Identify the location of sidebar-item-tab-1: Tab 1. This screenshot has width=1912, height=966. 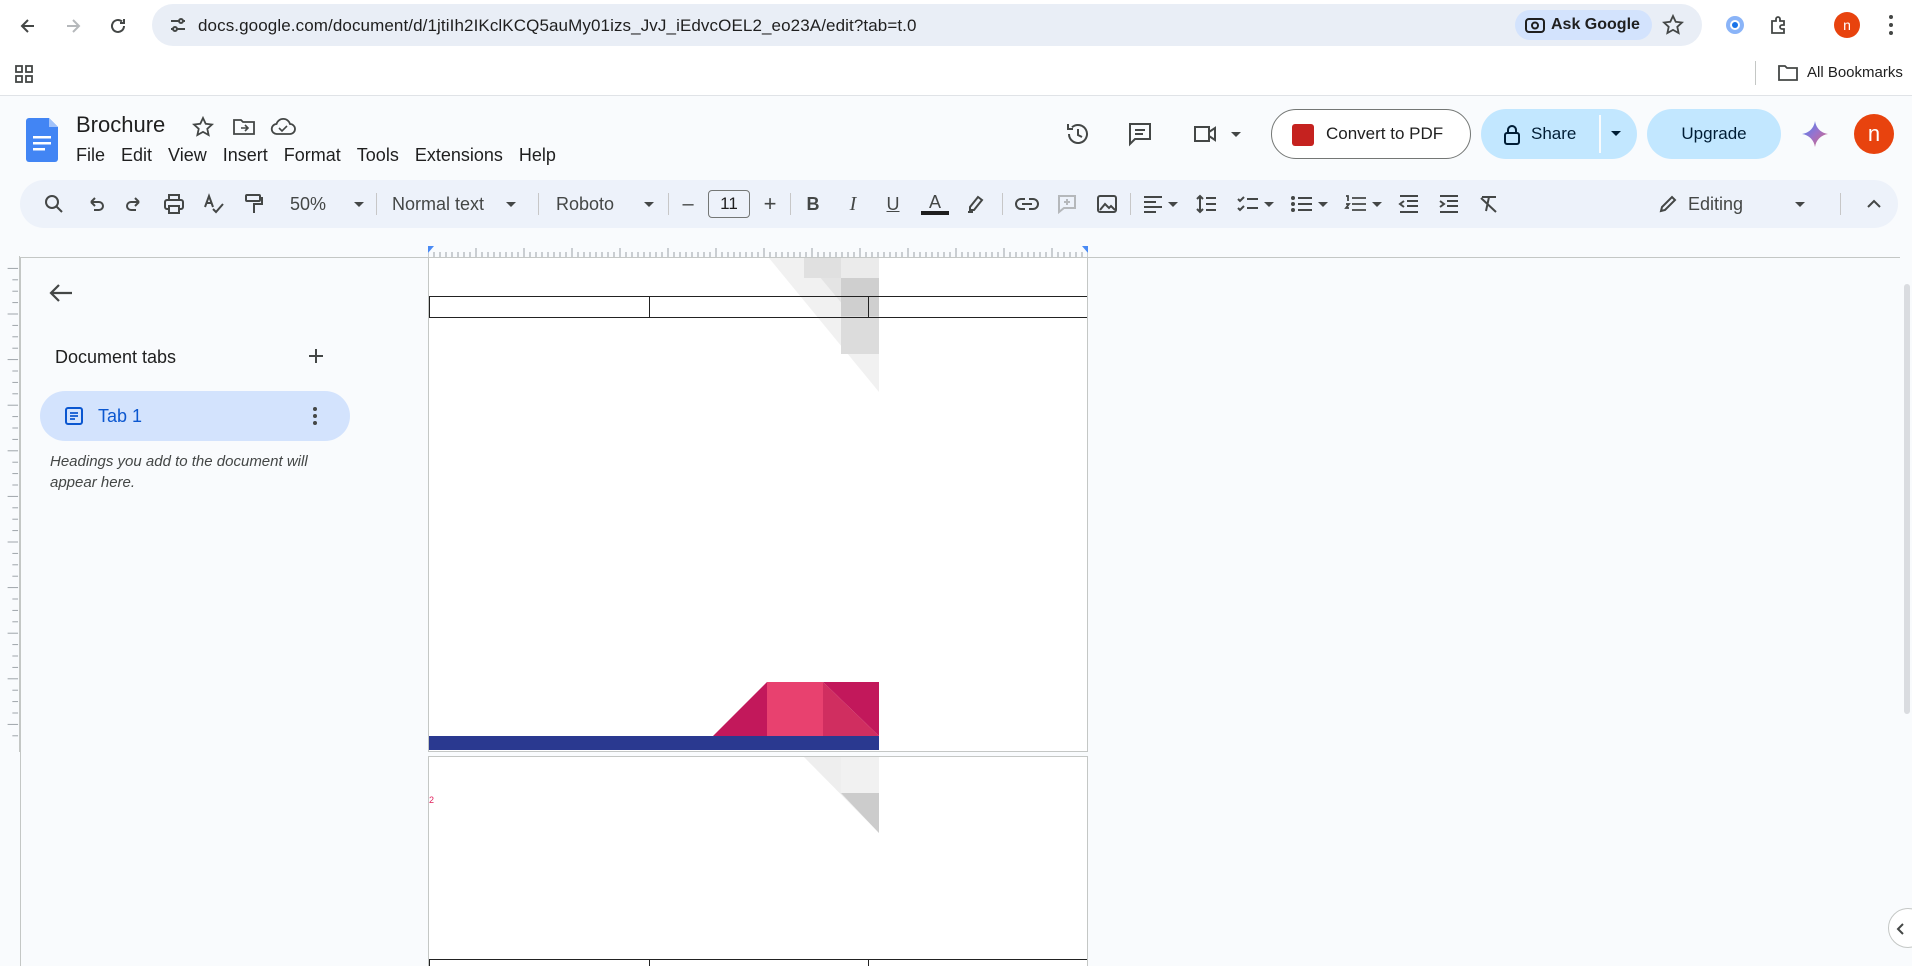
(195, 416).